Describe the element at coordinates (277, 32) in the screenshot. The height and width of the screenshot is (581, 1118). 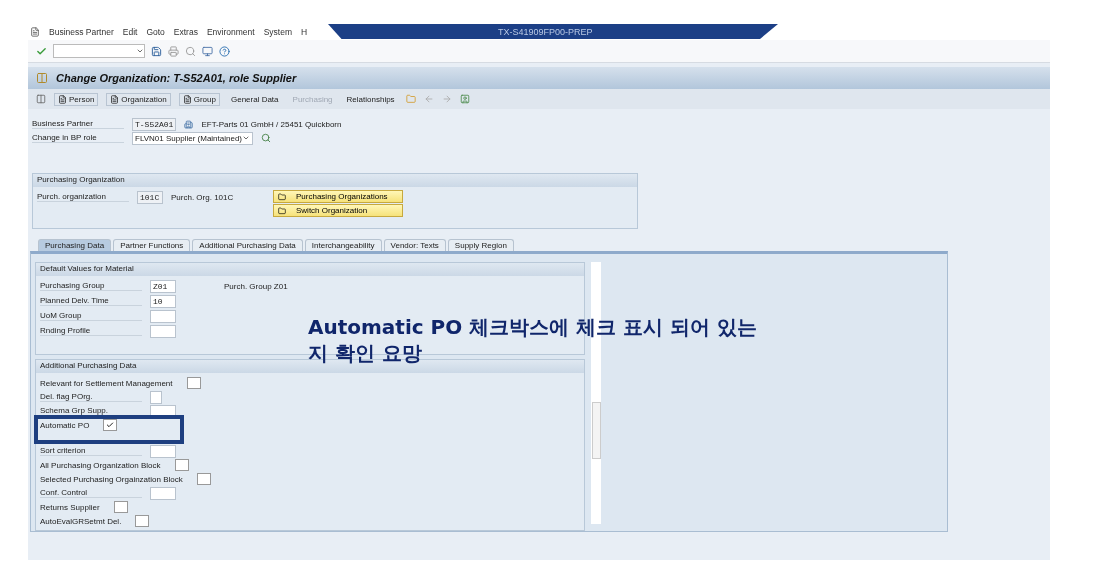
I see `menu-item: System` at that location.